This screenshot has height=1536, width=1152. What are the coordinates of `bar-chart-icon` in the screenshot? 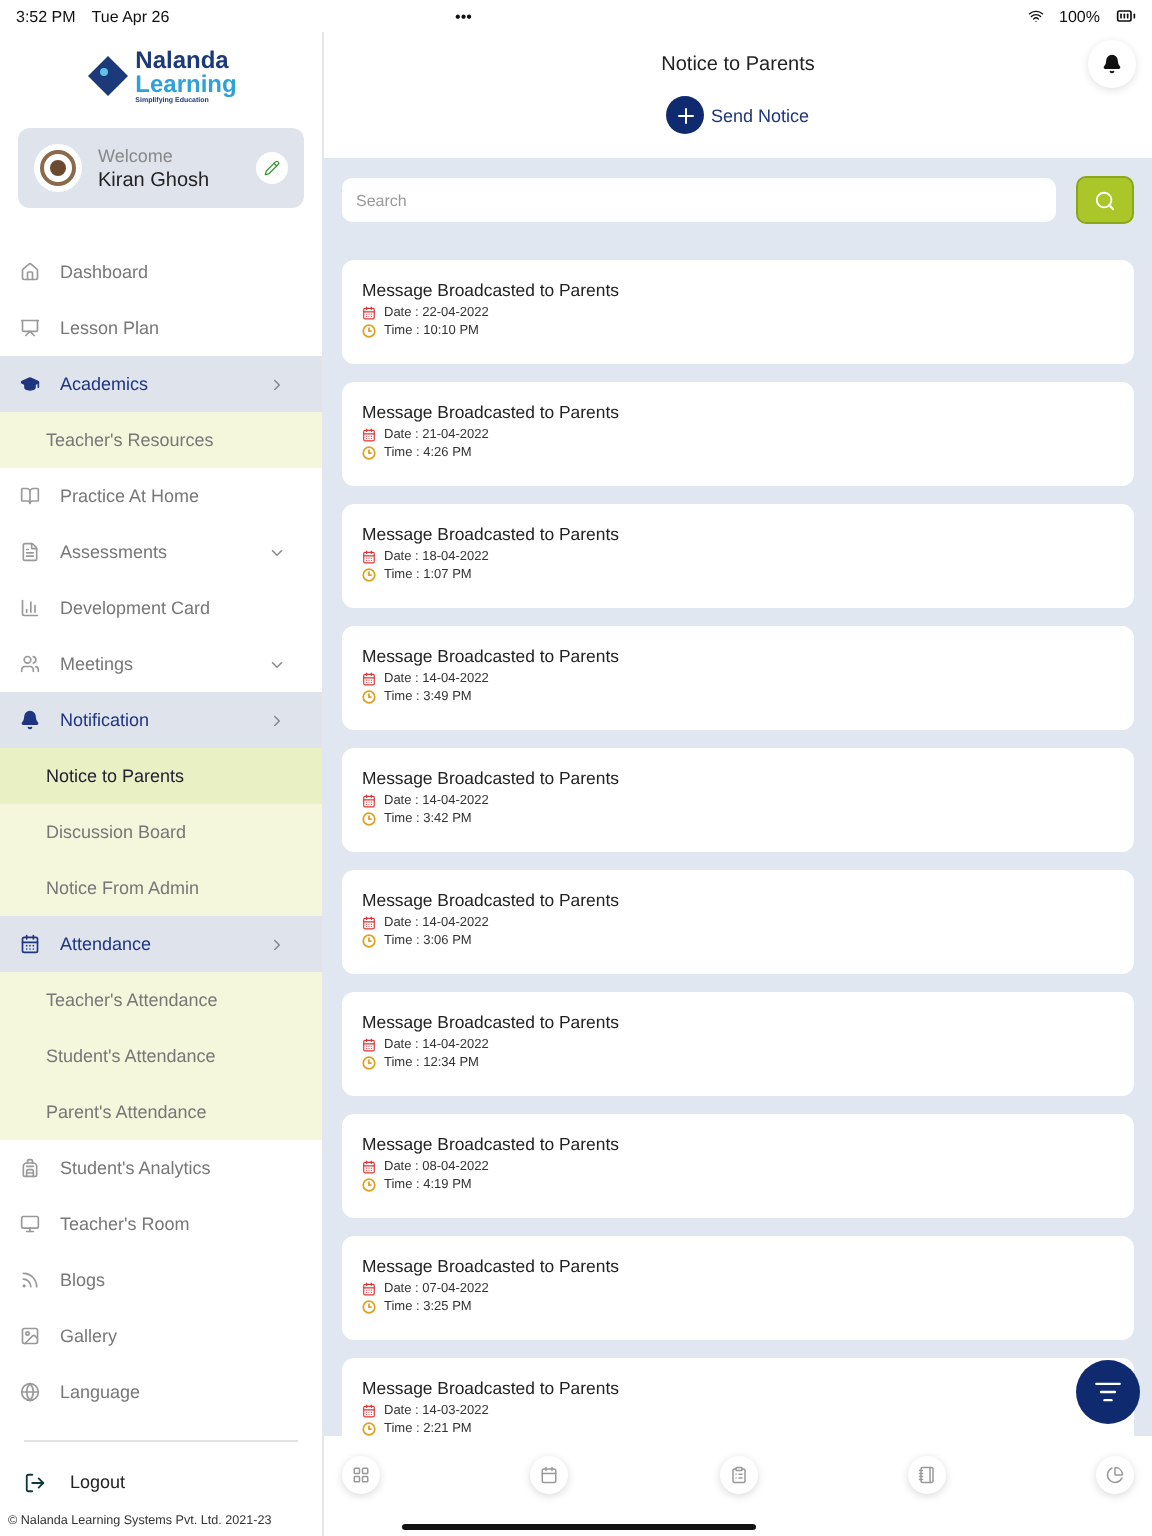 It's located at (30, 608).